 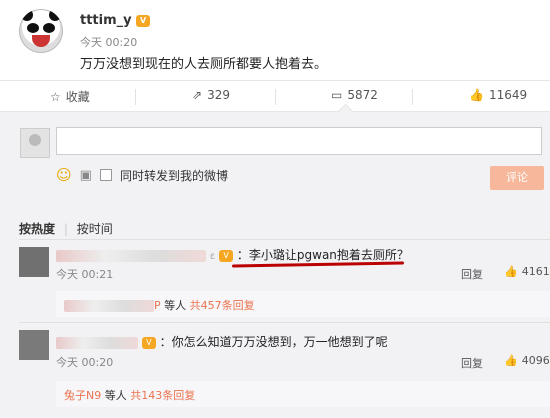 What do you see at coordinates (33, 28) in the screenshot?
I see `panda-eye-left` at bounding box center [33, 28].